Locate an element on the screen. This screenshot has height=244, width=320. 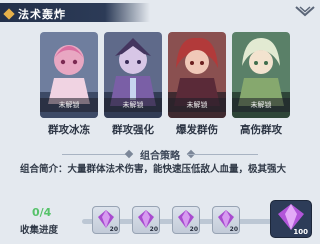
panel-title: 法术轰炸 is located at coordinates (42, 14).